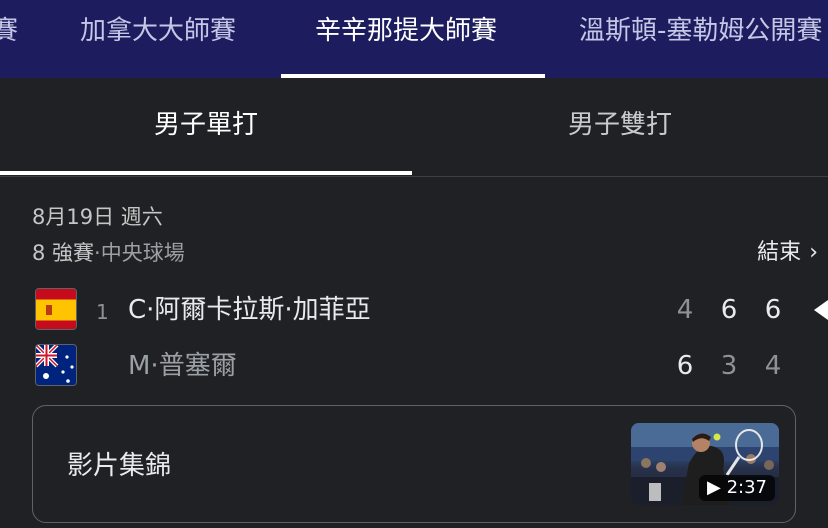  What do you see at coordinates (813, 252) in the screenshot?
I see `chevron-right-icon: ›` at bounding box center [813, 252].